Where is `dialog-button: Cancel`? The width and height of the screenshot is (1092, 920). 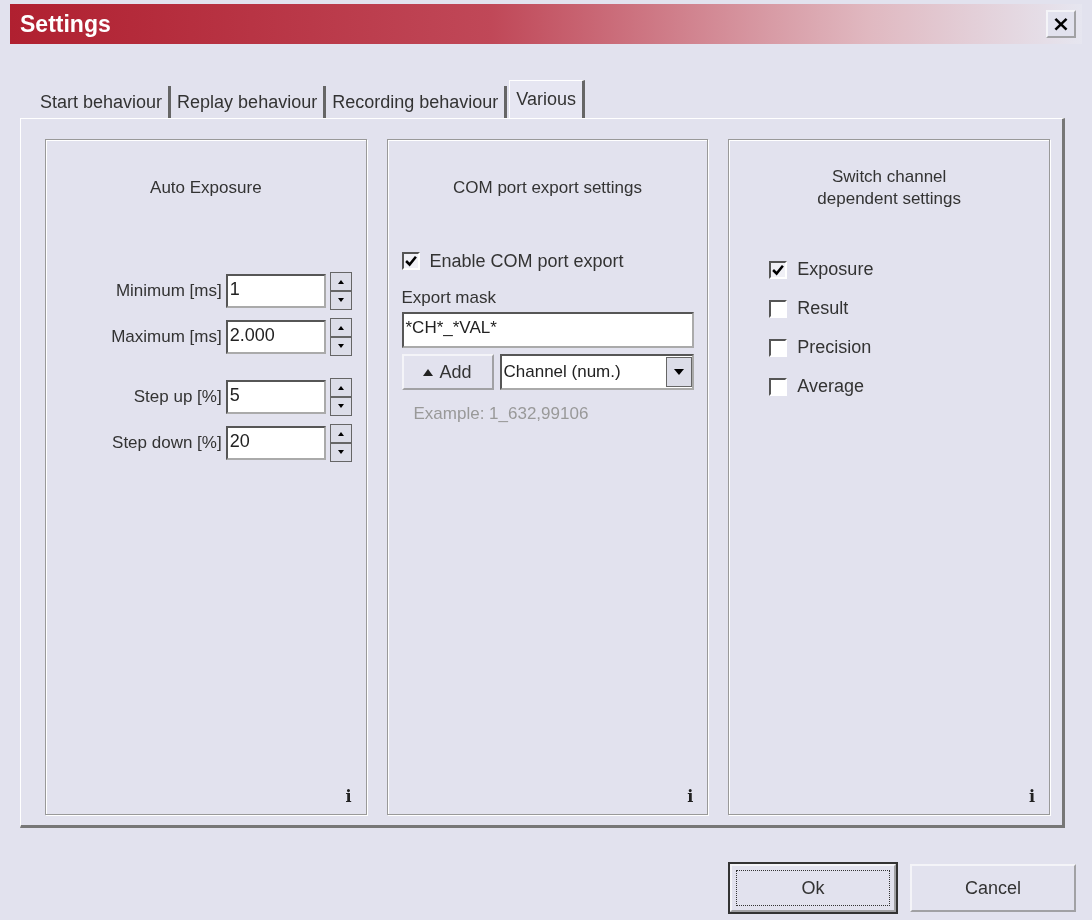 dialog-button: Cancel is located at coordinates (993, 888).